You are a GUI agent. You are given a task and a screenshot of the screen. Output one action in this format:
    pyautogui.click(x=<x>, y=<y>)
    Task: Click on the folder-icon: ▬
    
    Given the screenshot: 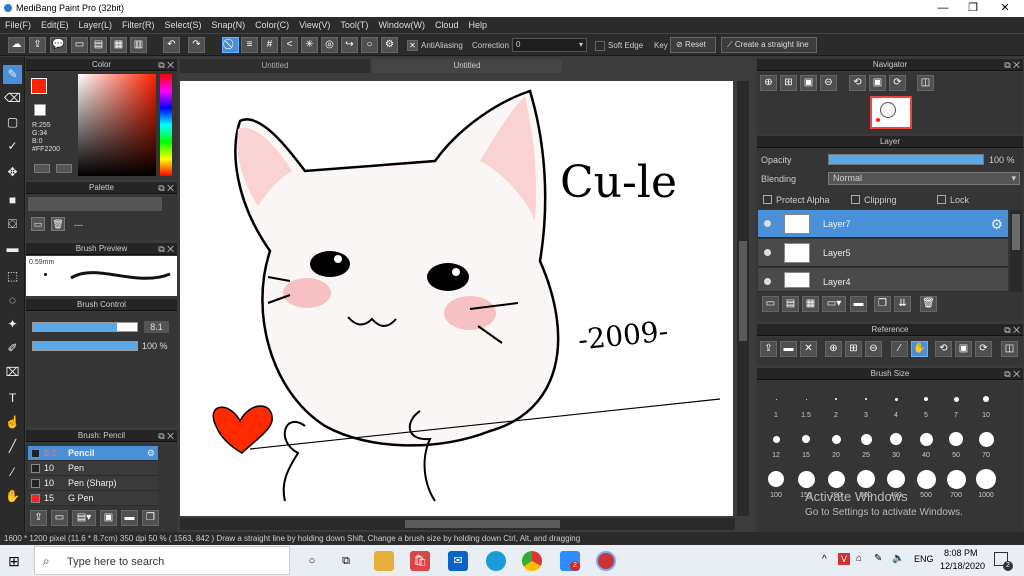 What is the action you would take?
    pyautogui.click(x=858, y=304)
    